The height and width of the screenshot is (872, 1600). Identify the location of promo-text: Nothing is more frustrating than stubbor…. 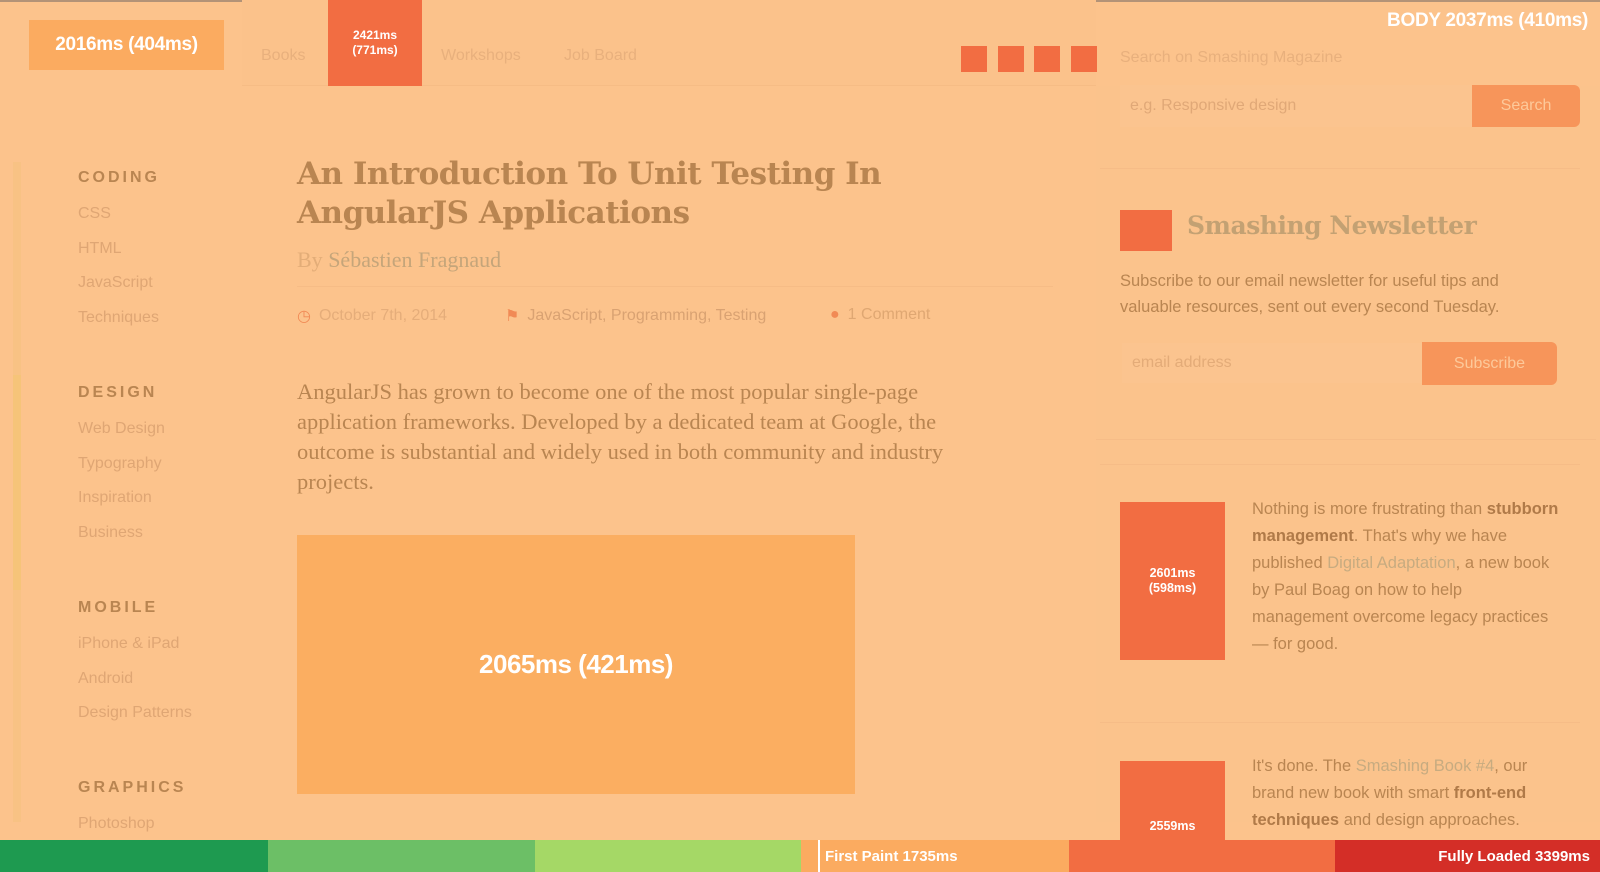
(1407, 577).